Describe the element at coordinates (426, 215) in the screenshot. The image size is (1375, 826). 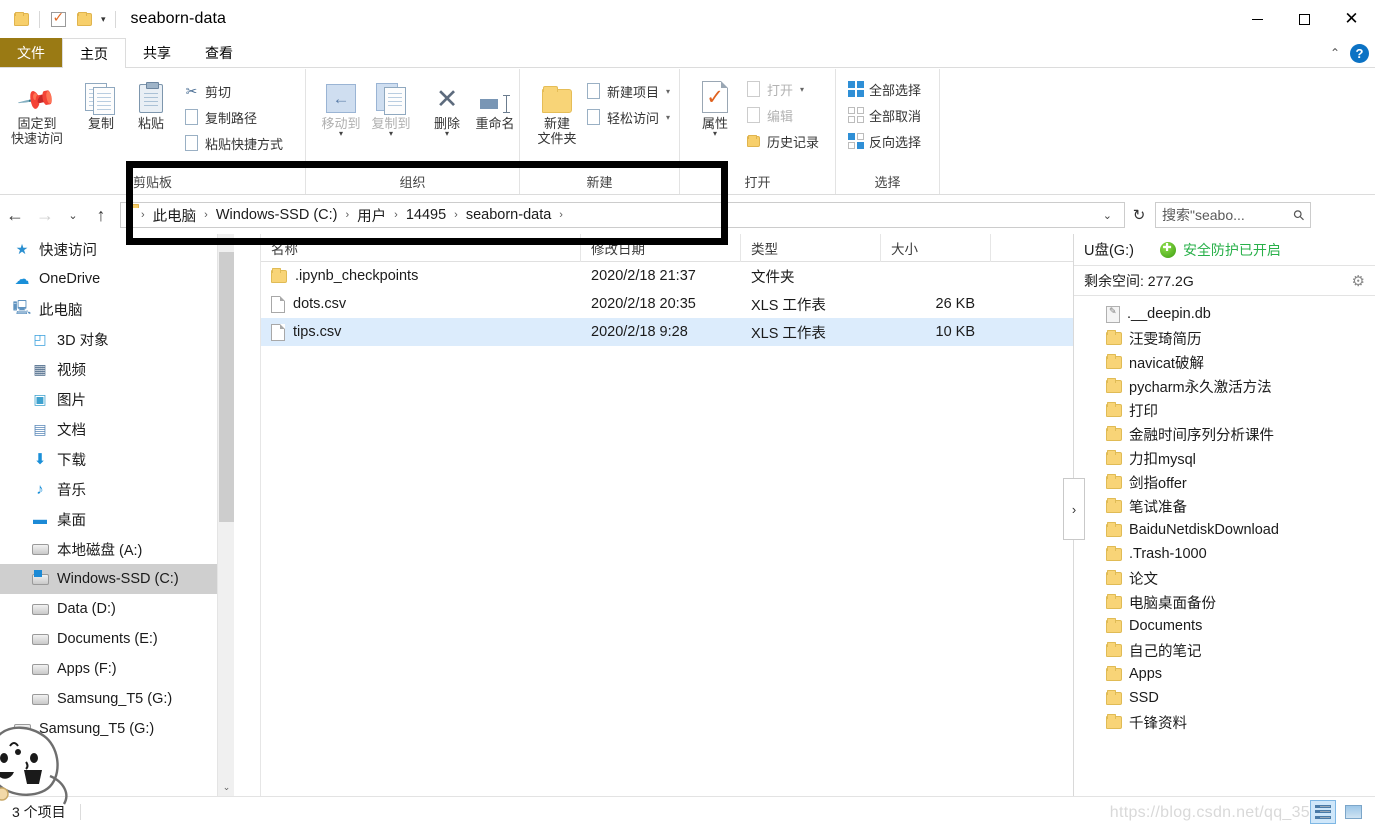
I see `breadcrumb-item-3: 14495` at that location.